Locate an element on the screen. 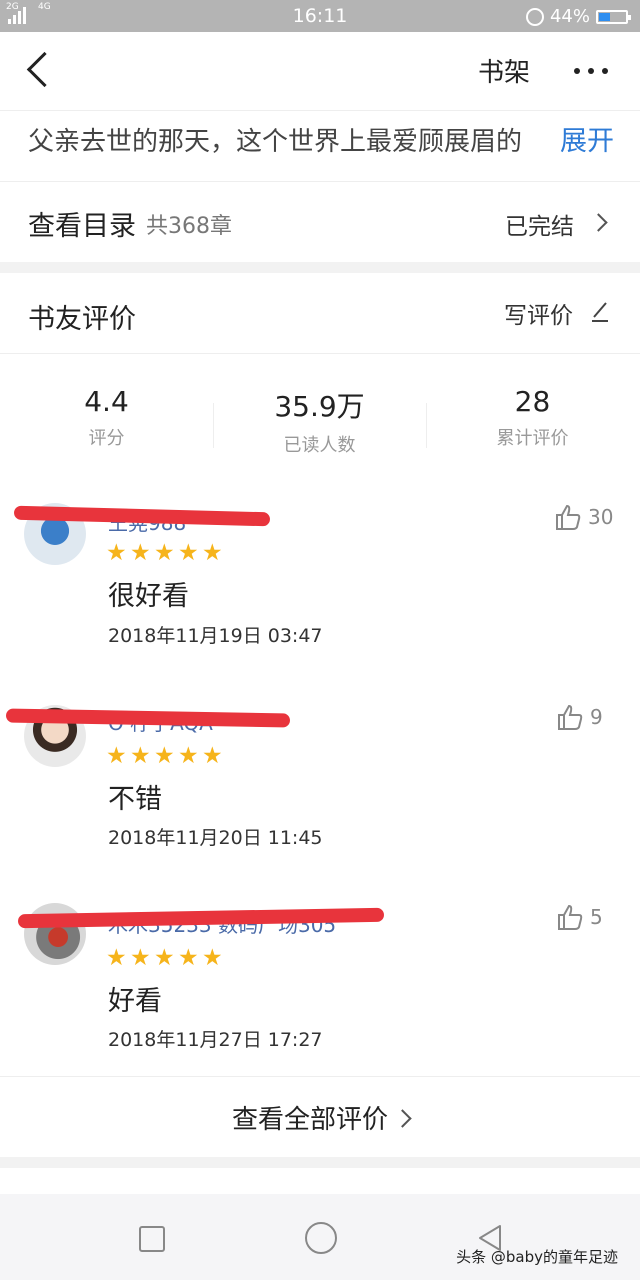  rating-stats: 4.4 评分 35.9万 已读人数 28 累计评价 is located at coordinates (320, 418).